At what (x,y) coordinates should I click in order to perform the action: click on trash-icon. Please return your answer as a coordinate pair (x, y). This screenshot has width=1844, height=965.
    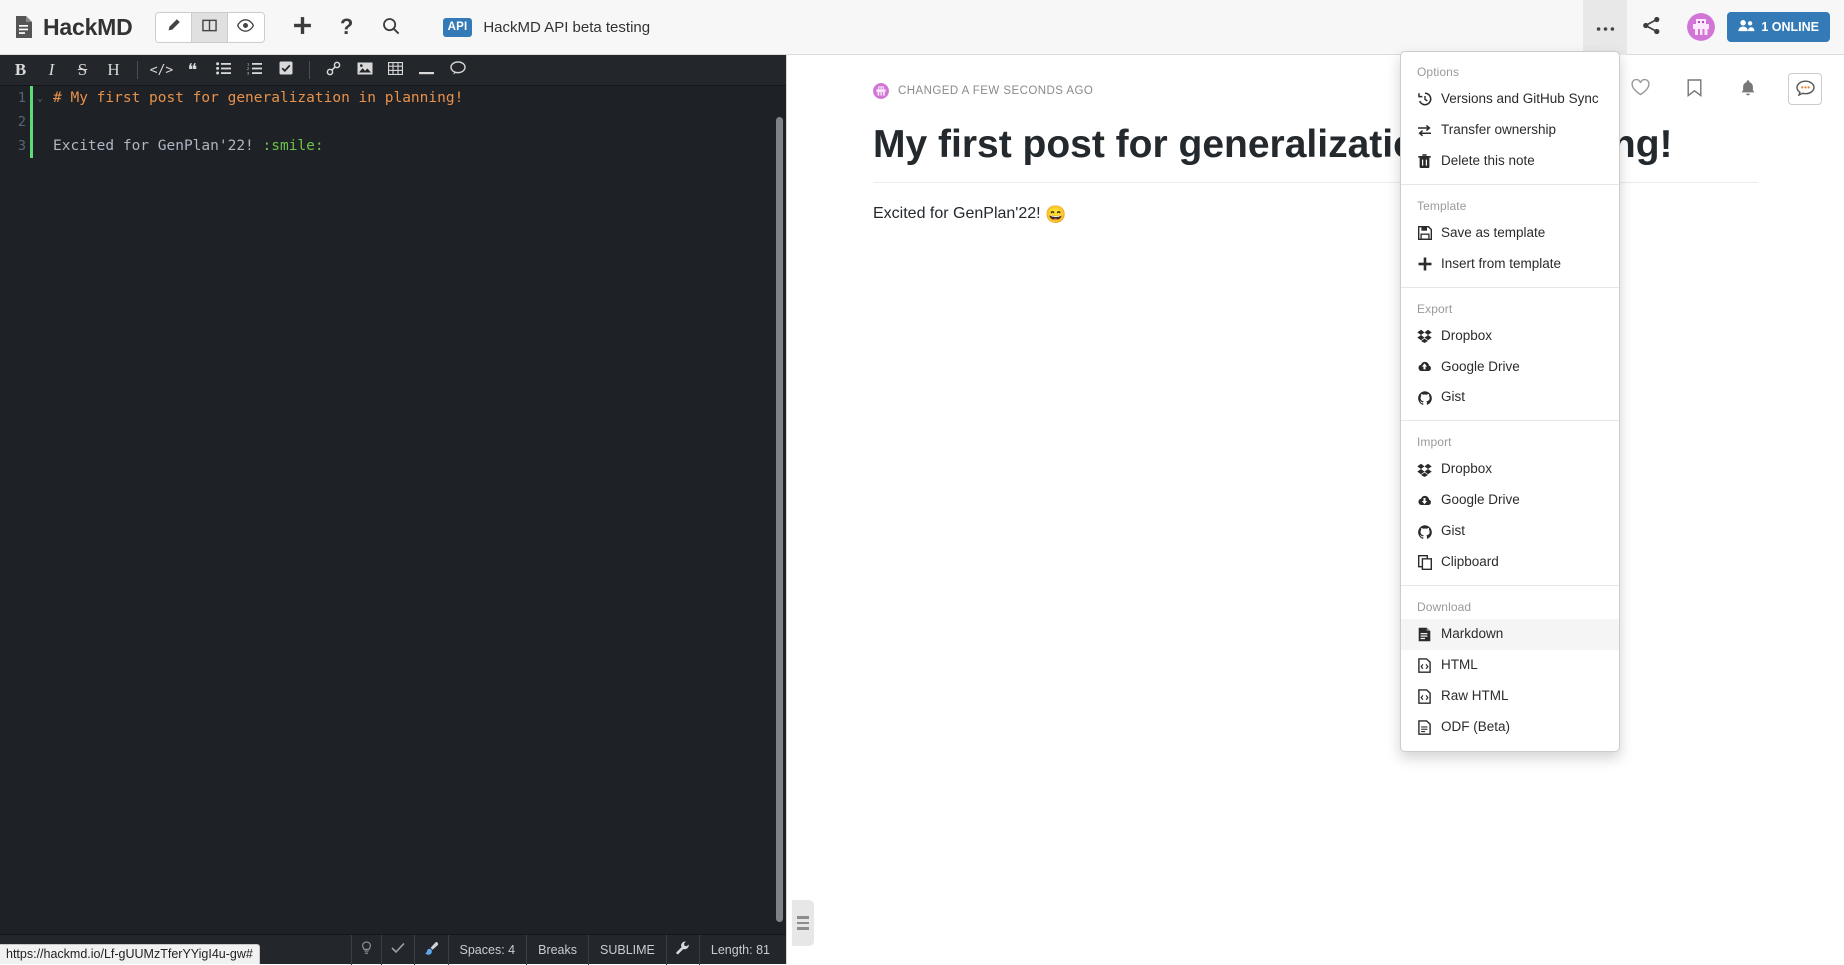
    Looking at the image, I should click on (1424, 161).